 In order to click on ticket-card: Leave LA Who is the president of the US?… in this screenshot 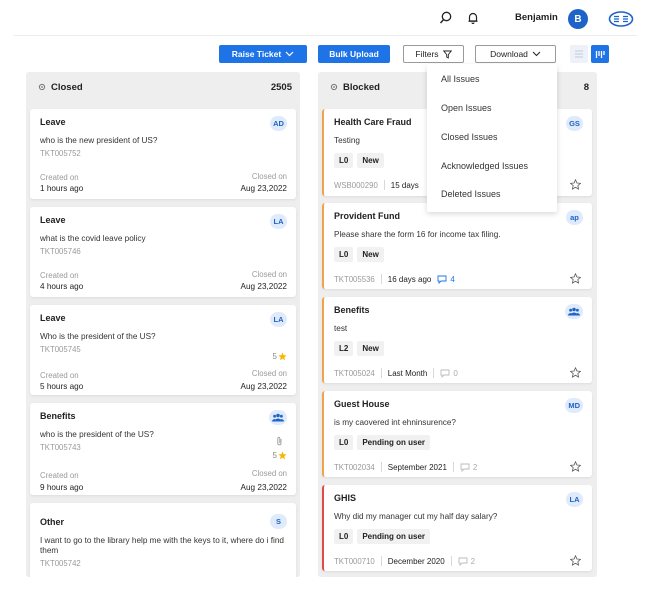, I will do `click(163, 350)`.